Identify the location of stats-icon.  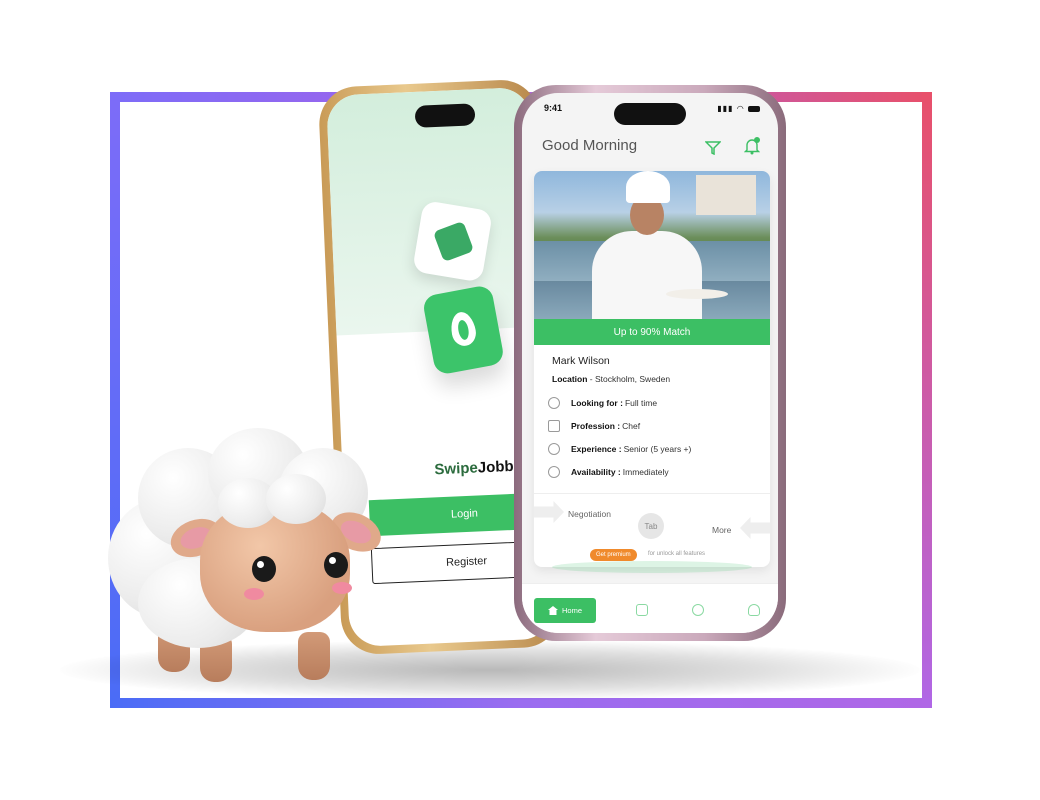
(698, 610).